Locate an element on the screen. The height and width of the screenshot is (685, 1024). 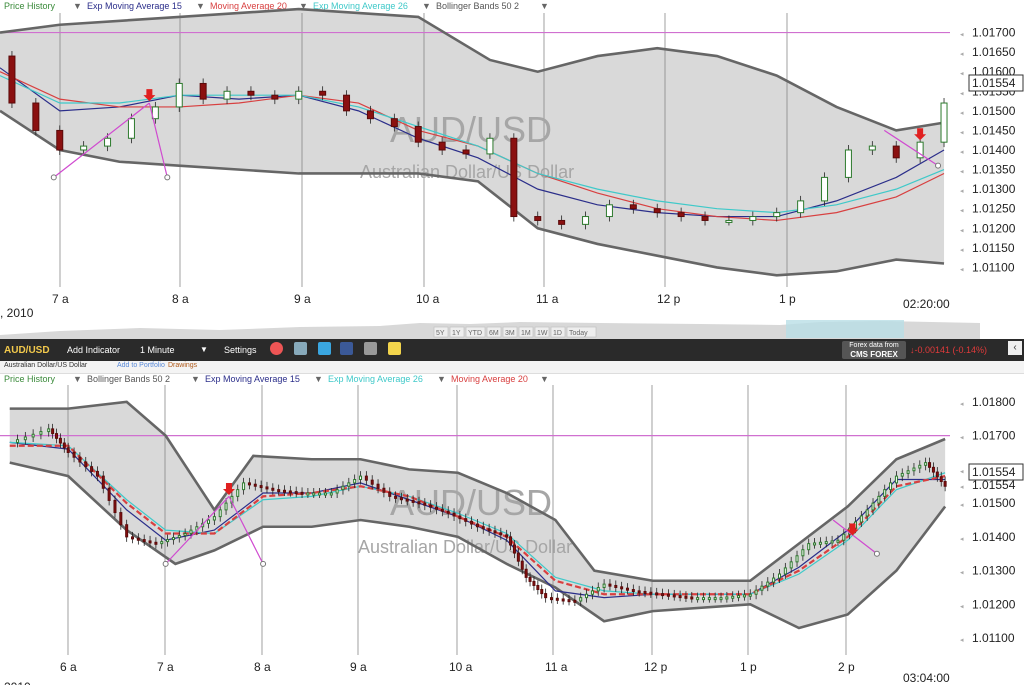
provider-badge: Forex data from CMS FOREX is located at coordinates (874, 350).